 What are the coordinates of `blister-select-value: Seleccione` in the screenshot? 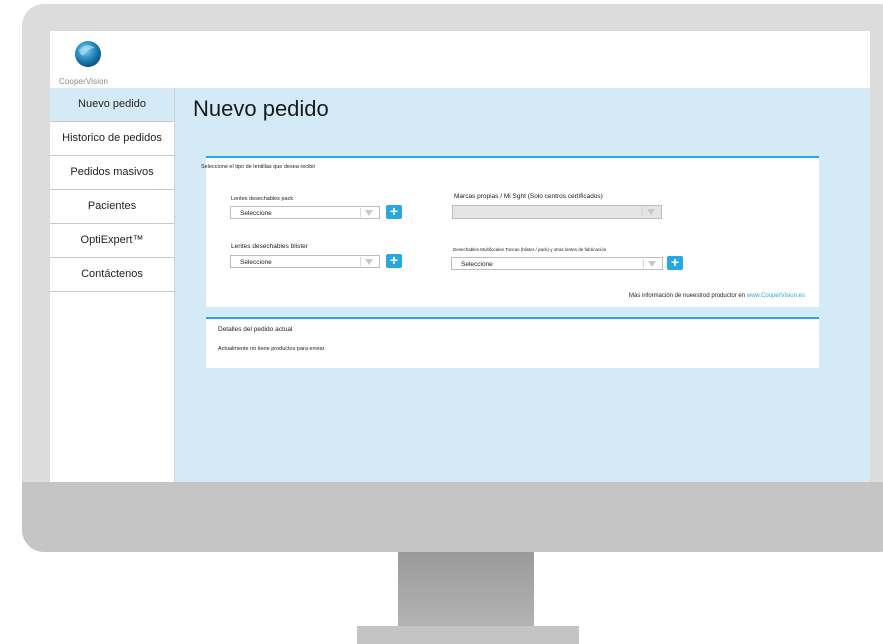 It's located at (256, 262).